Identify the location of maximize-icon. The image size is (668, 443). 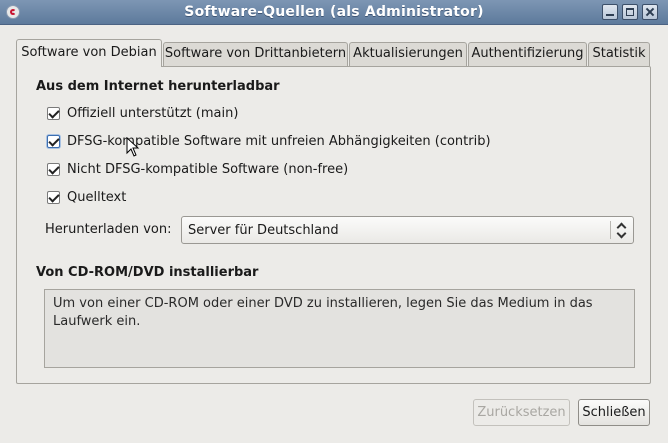
(630, 12).